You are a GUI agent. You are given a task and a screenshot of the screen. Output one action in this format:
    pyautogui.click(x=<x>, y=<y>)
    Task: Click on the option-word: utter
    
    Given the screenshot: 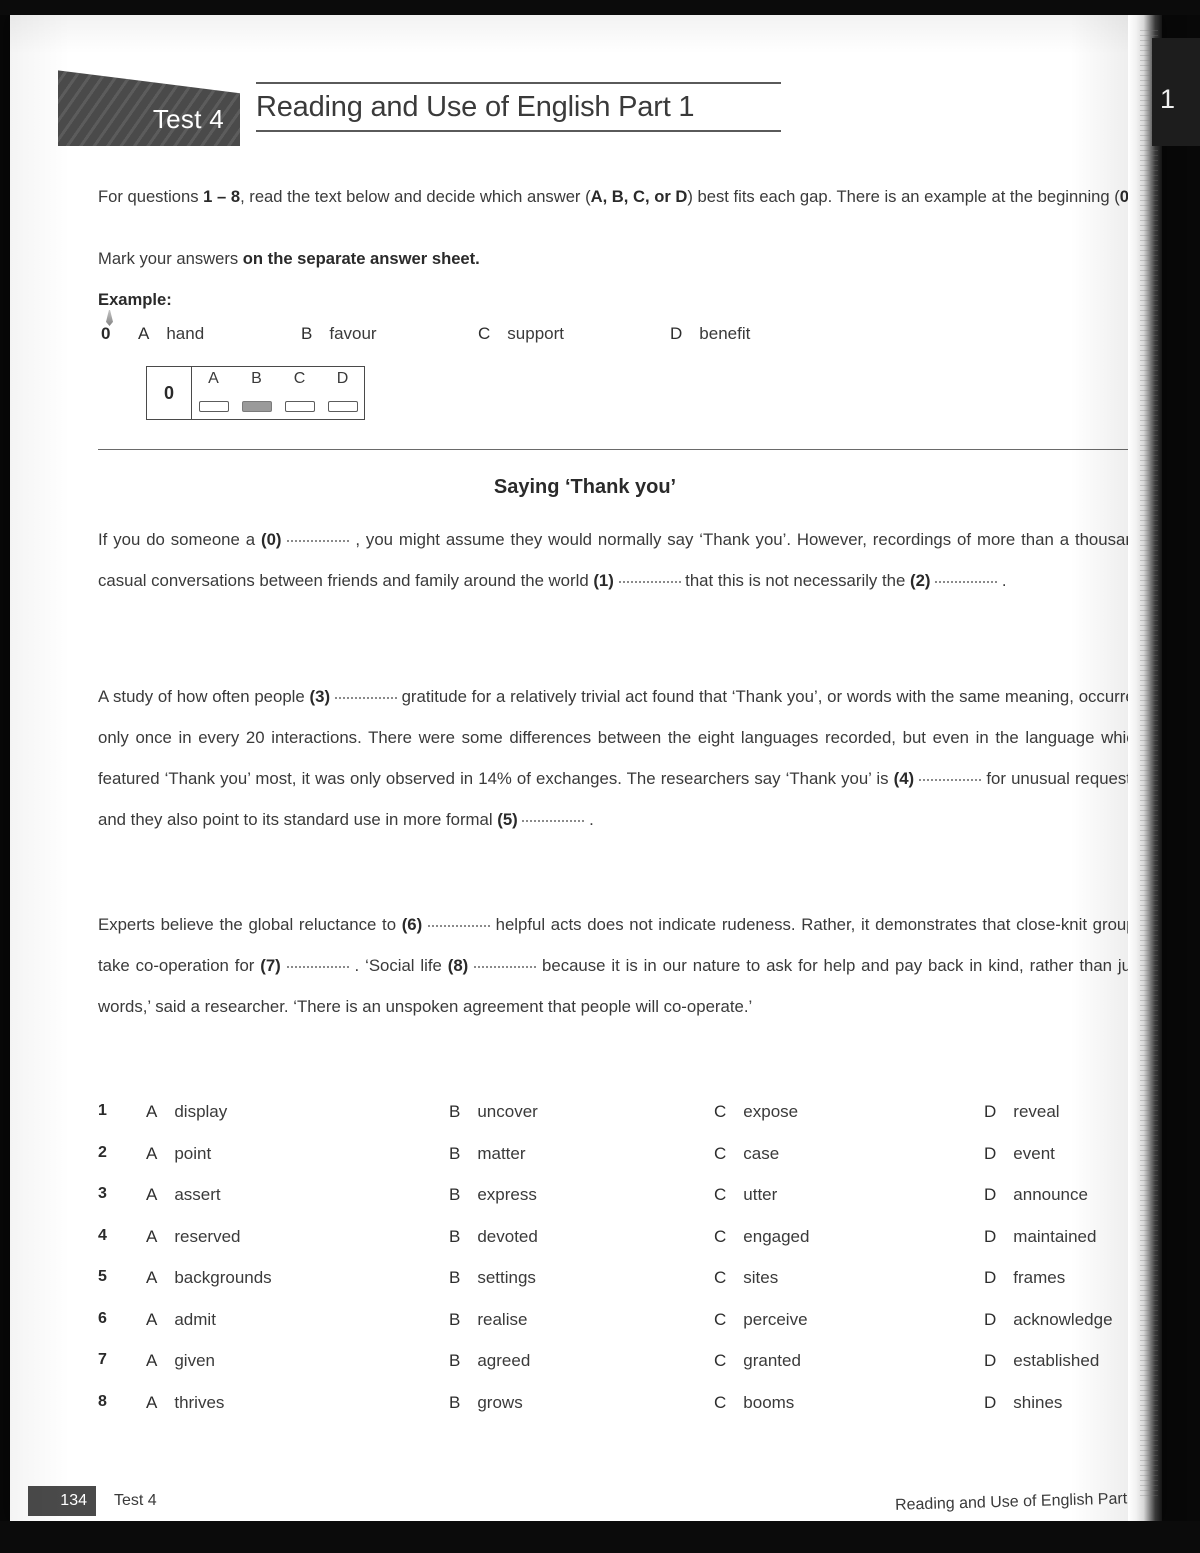 What is the action you would take?
    pyautogui.click(x=760, y=1194)
    